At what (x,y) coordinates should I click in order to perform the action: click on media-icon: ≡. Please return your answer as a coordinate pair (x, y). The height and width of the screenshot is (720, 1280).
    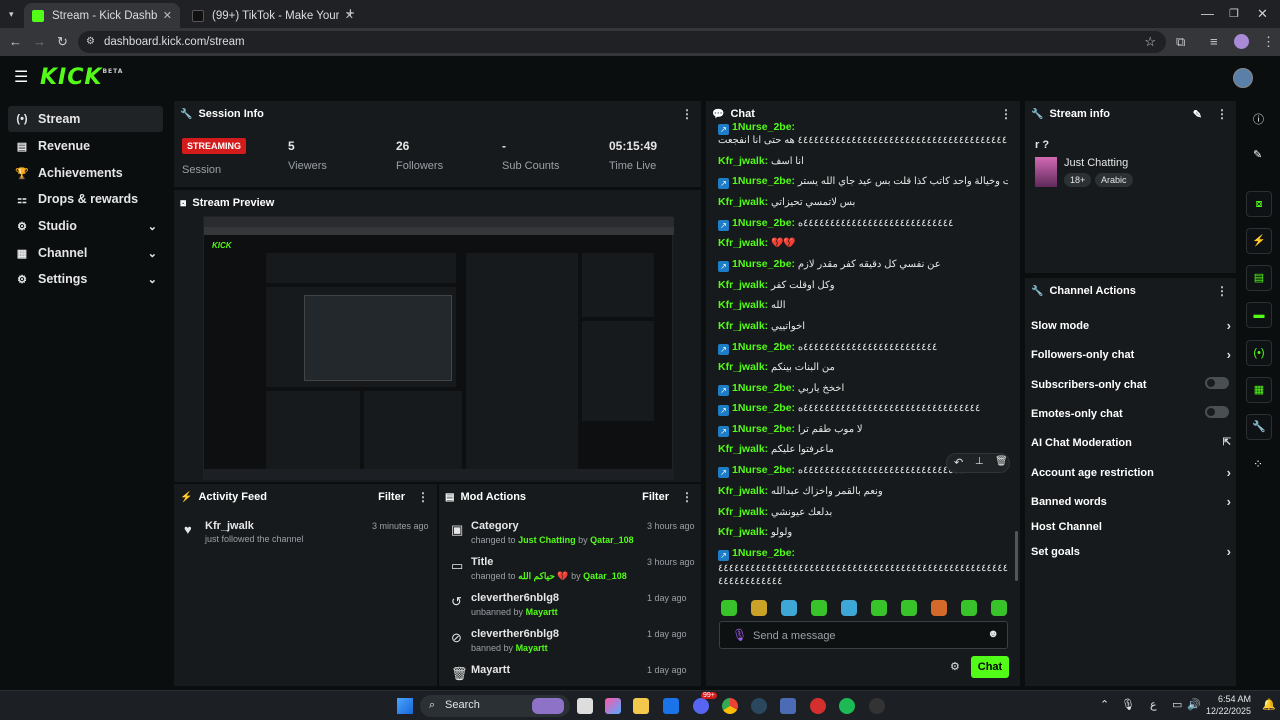
    Looking at the image, I should click on (1214, 42).